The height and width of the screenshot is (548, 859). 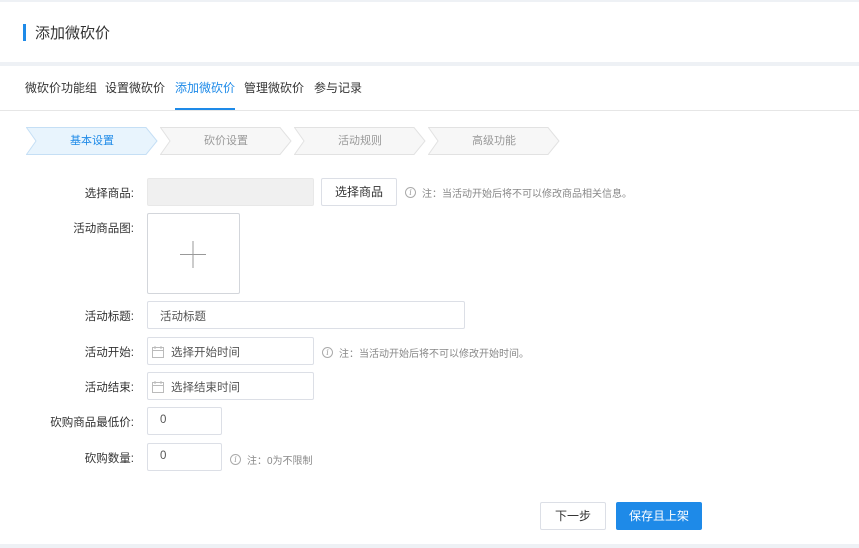 I want to click on product-hint-text: 注：当活动开始后将不可以修改商品相关信息。, so click(x=527, y=194).